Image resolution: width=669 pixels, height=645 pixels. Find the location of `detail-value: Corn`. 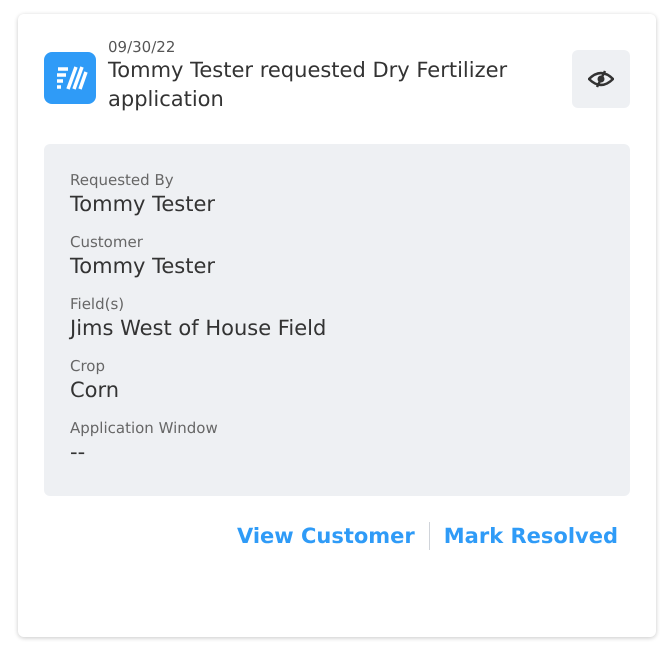

detail-value: Corn is located at coordinates (95, 390).